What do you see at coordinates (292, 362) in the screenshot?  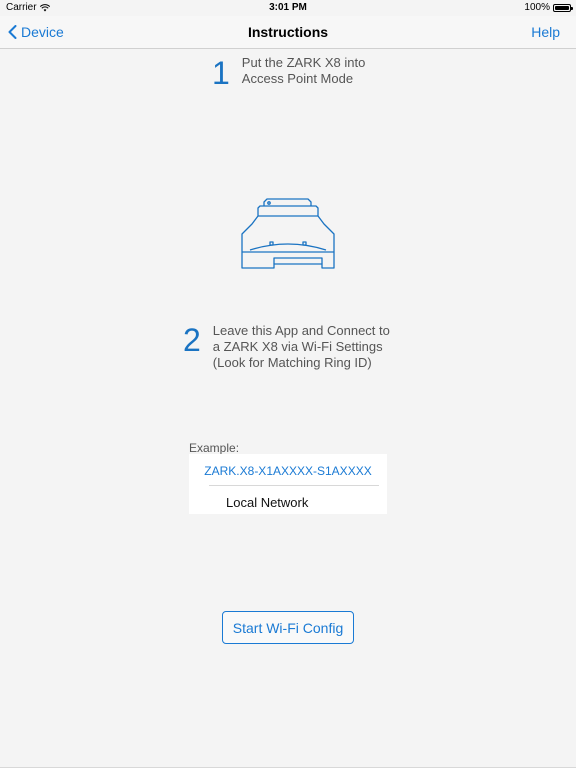 I see `step-text-line: (Look for Matching Ring ID)` at bounding box center [292, 362].